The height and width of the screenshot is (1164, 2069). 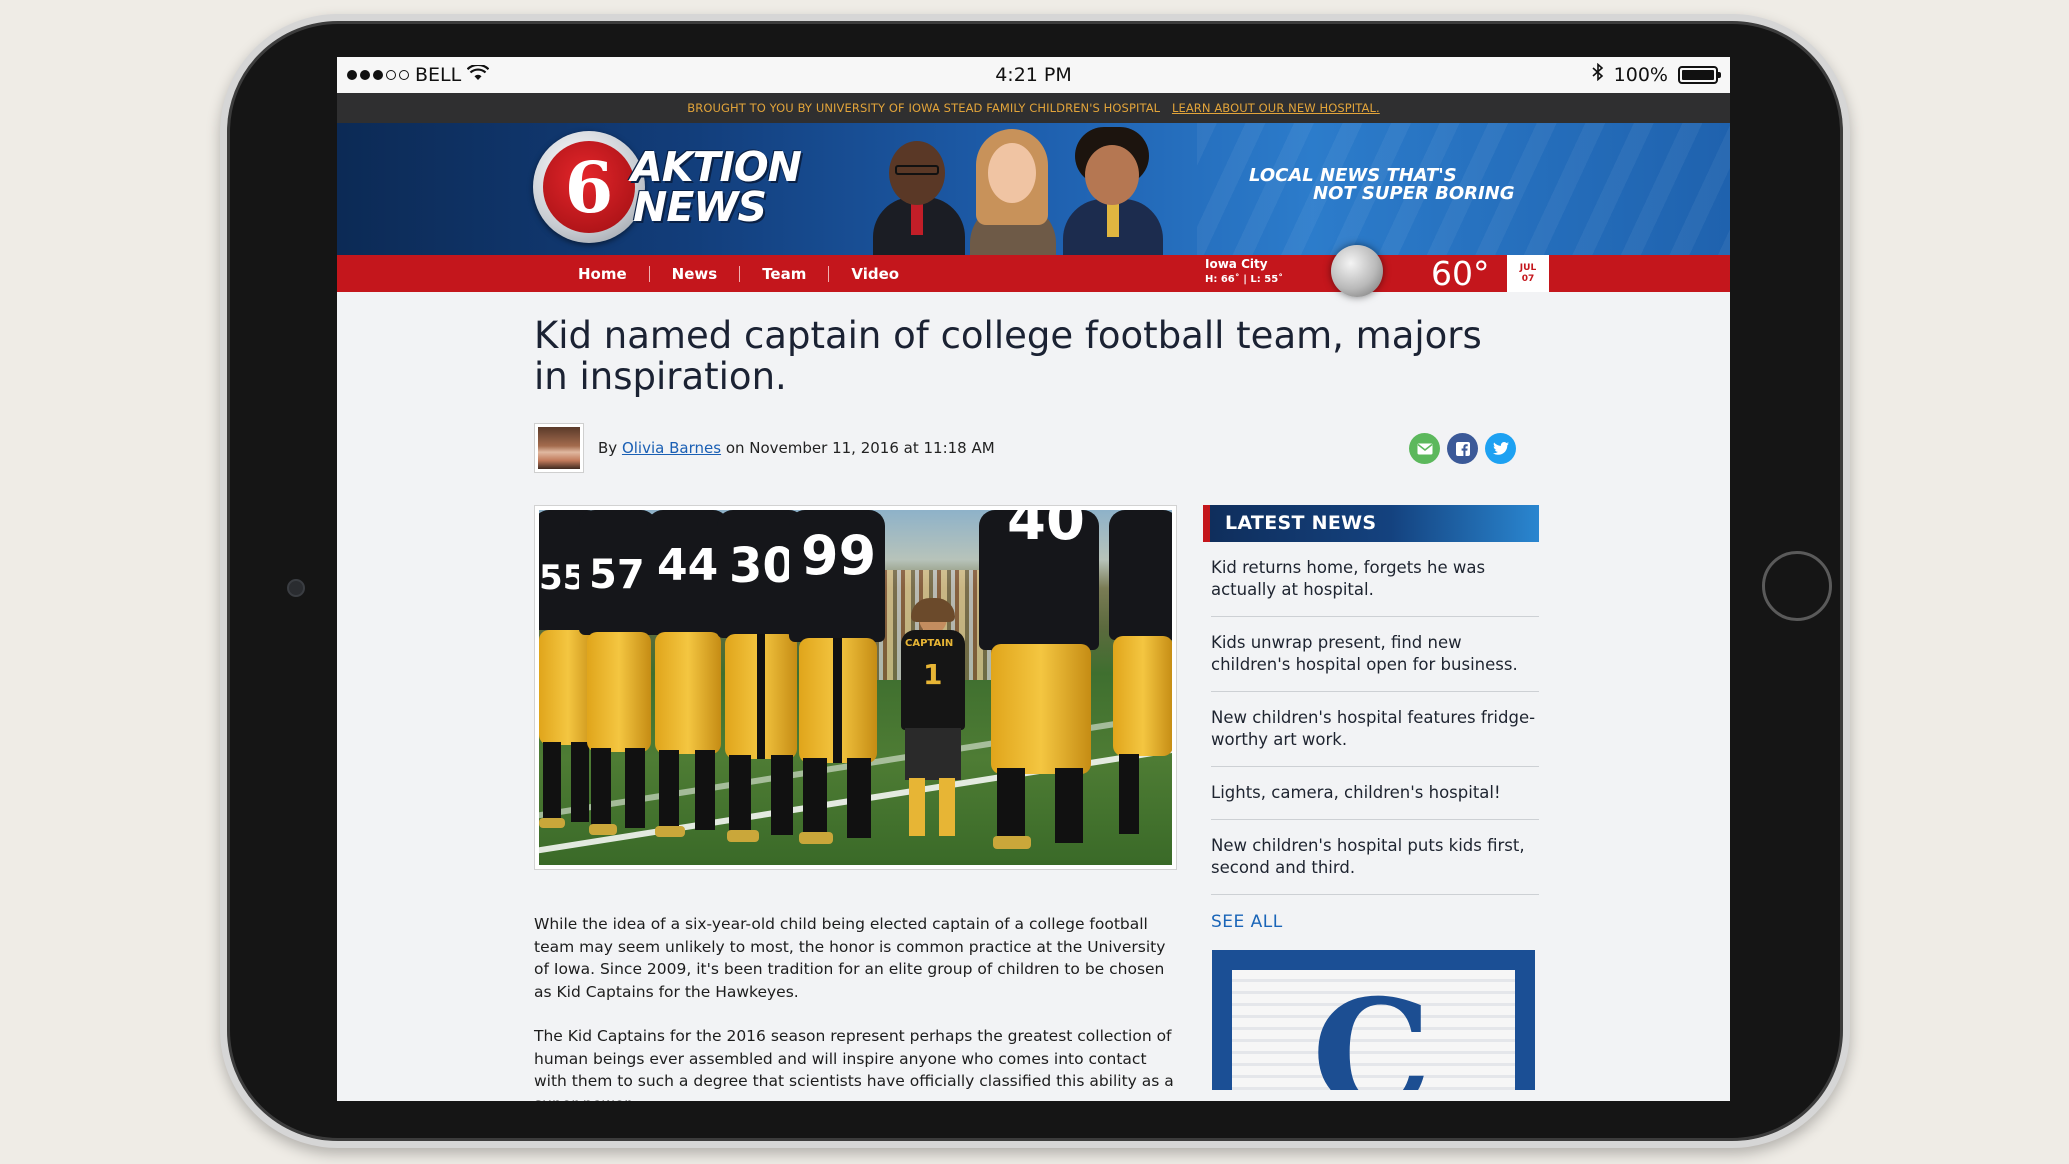 I want to click on nav-team: Team, so click(x=784, y=274).